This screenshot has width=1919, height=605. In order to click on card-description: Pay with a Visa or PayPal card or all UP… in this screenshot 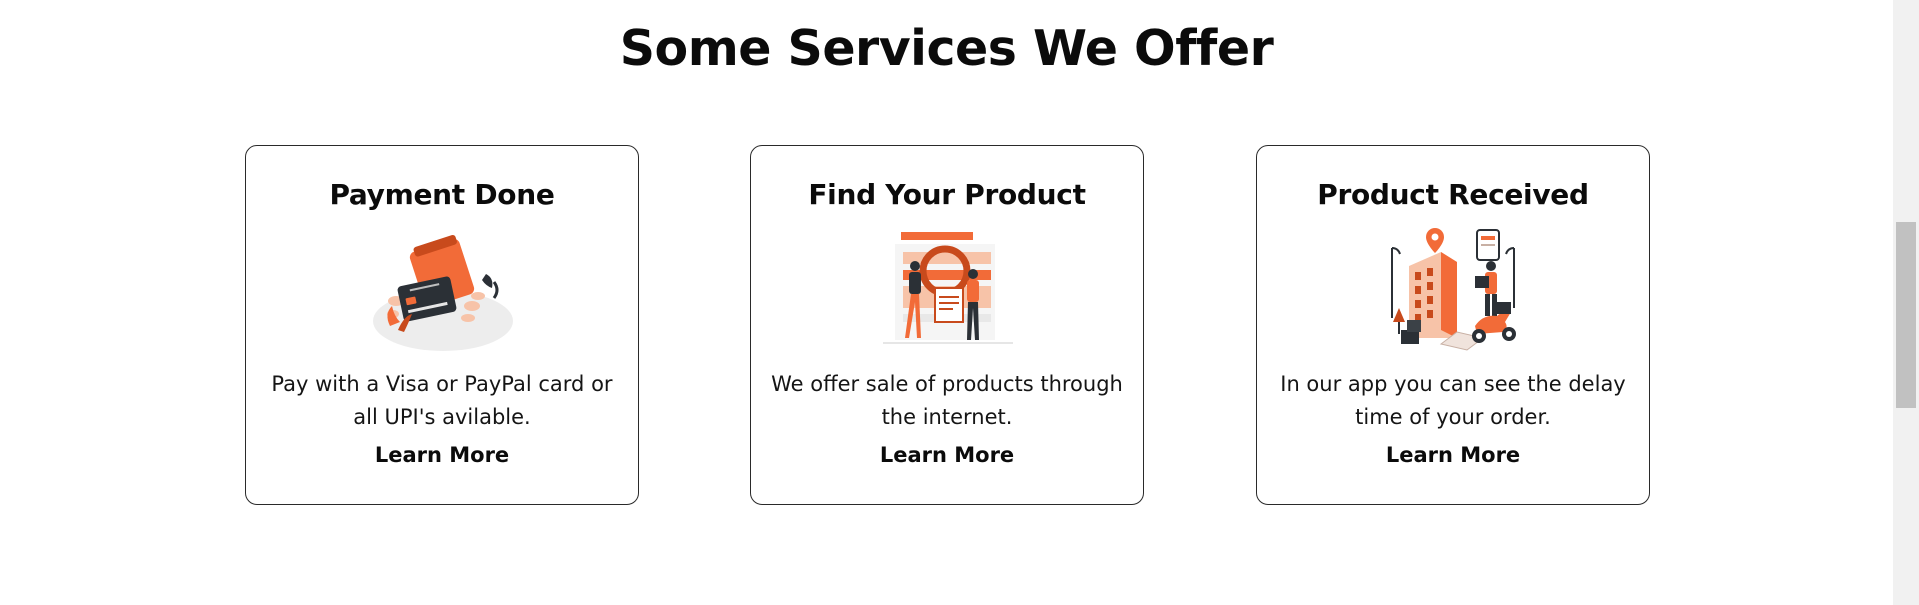, I will do `click(442, 400)`.